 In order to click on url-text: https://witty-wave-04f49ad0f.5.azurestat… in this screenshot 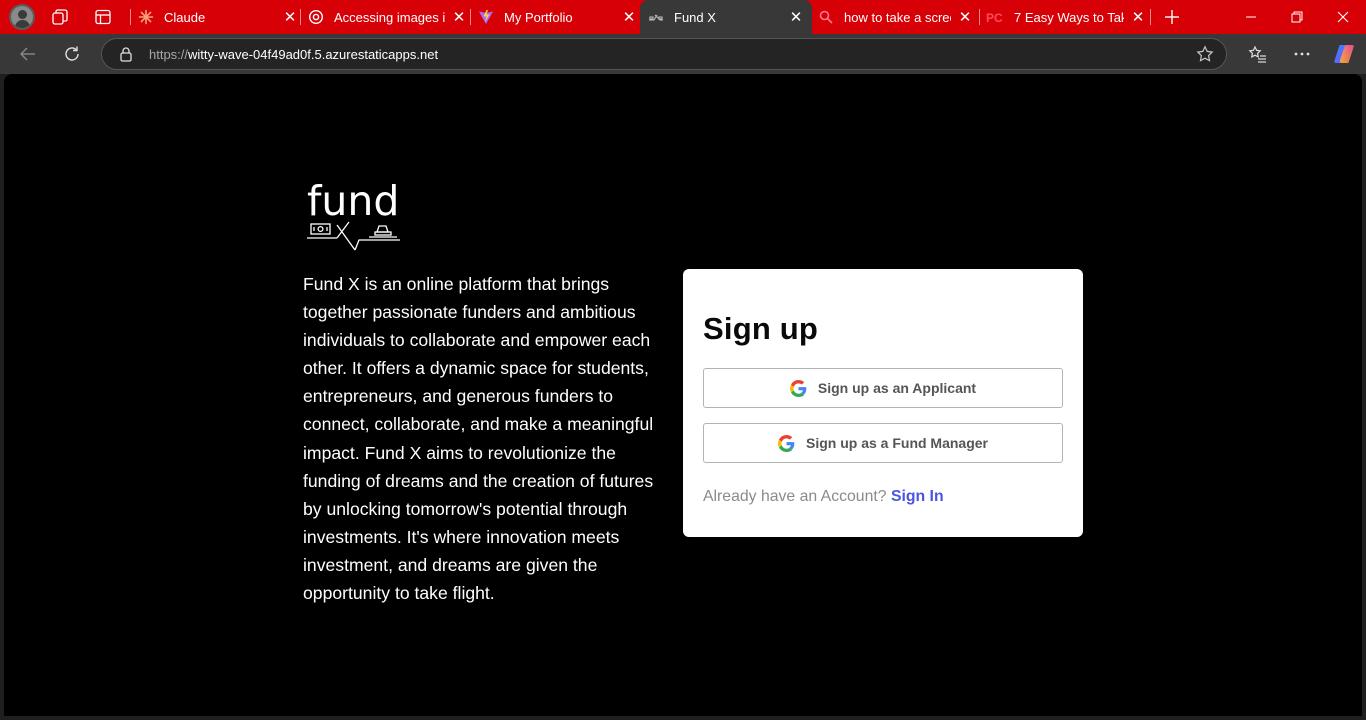, I will do `click(293, 54)`.